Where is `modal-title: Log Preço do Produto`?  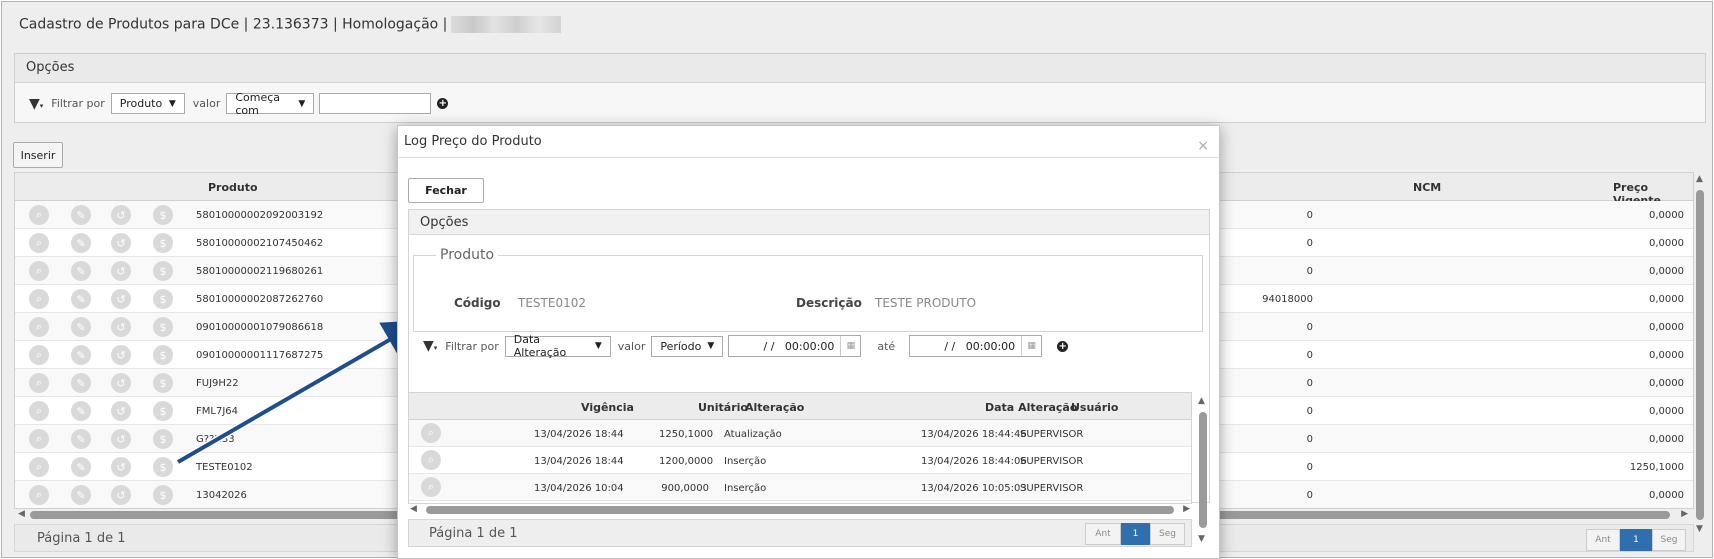 modal-title: Log Preço do Produto is located at coordinates (808, 142).